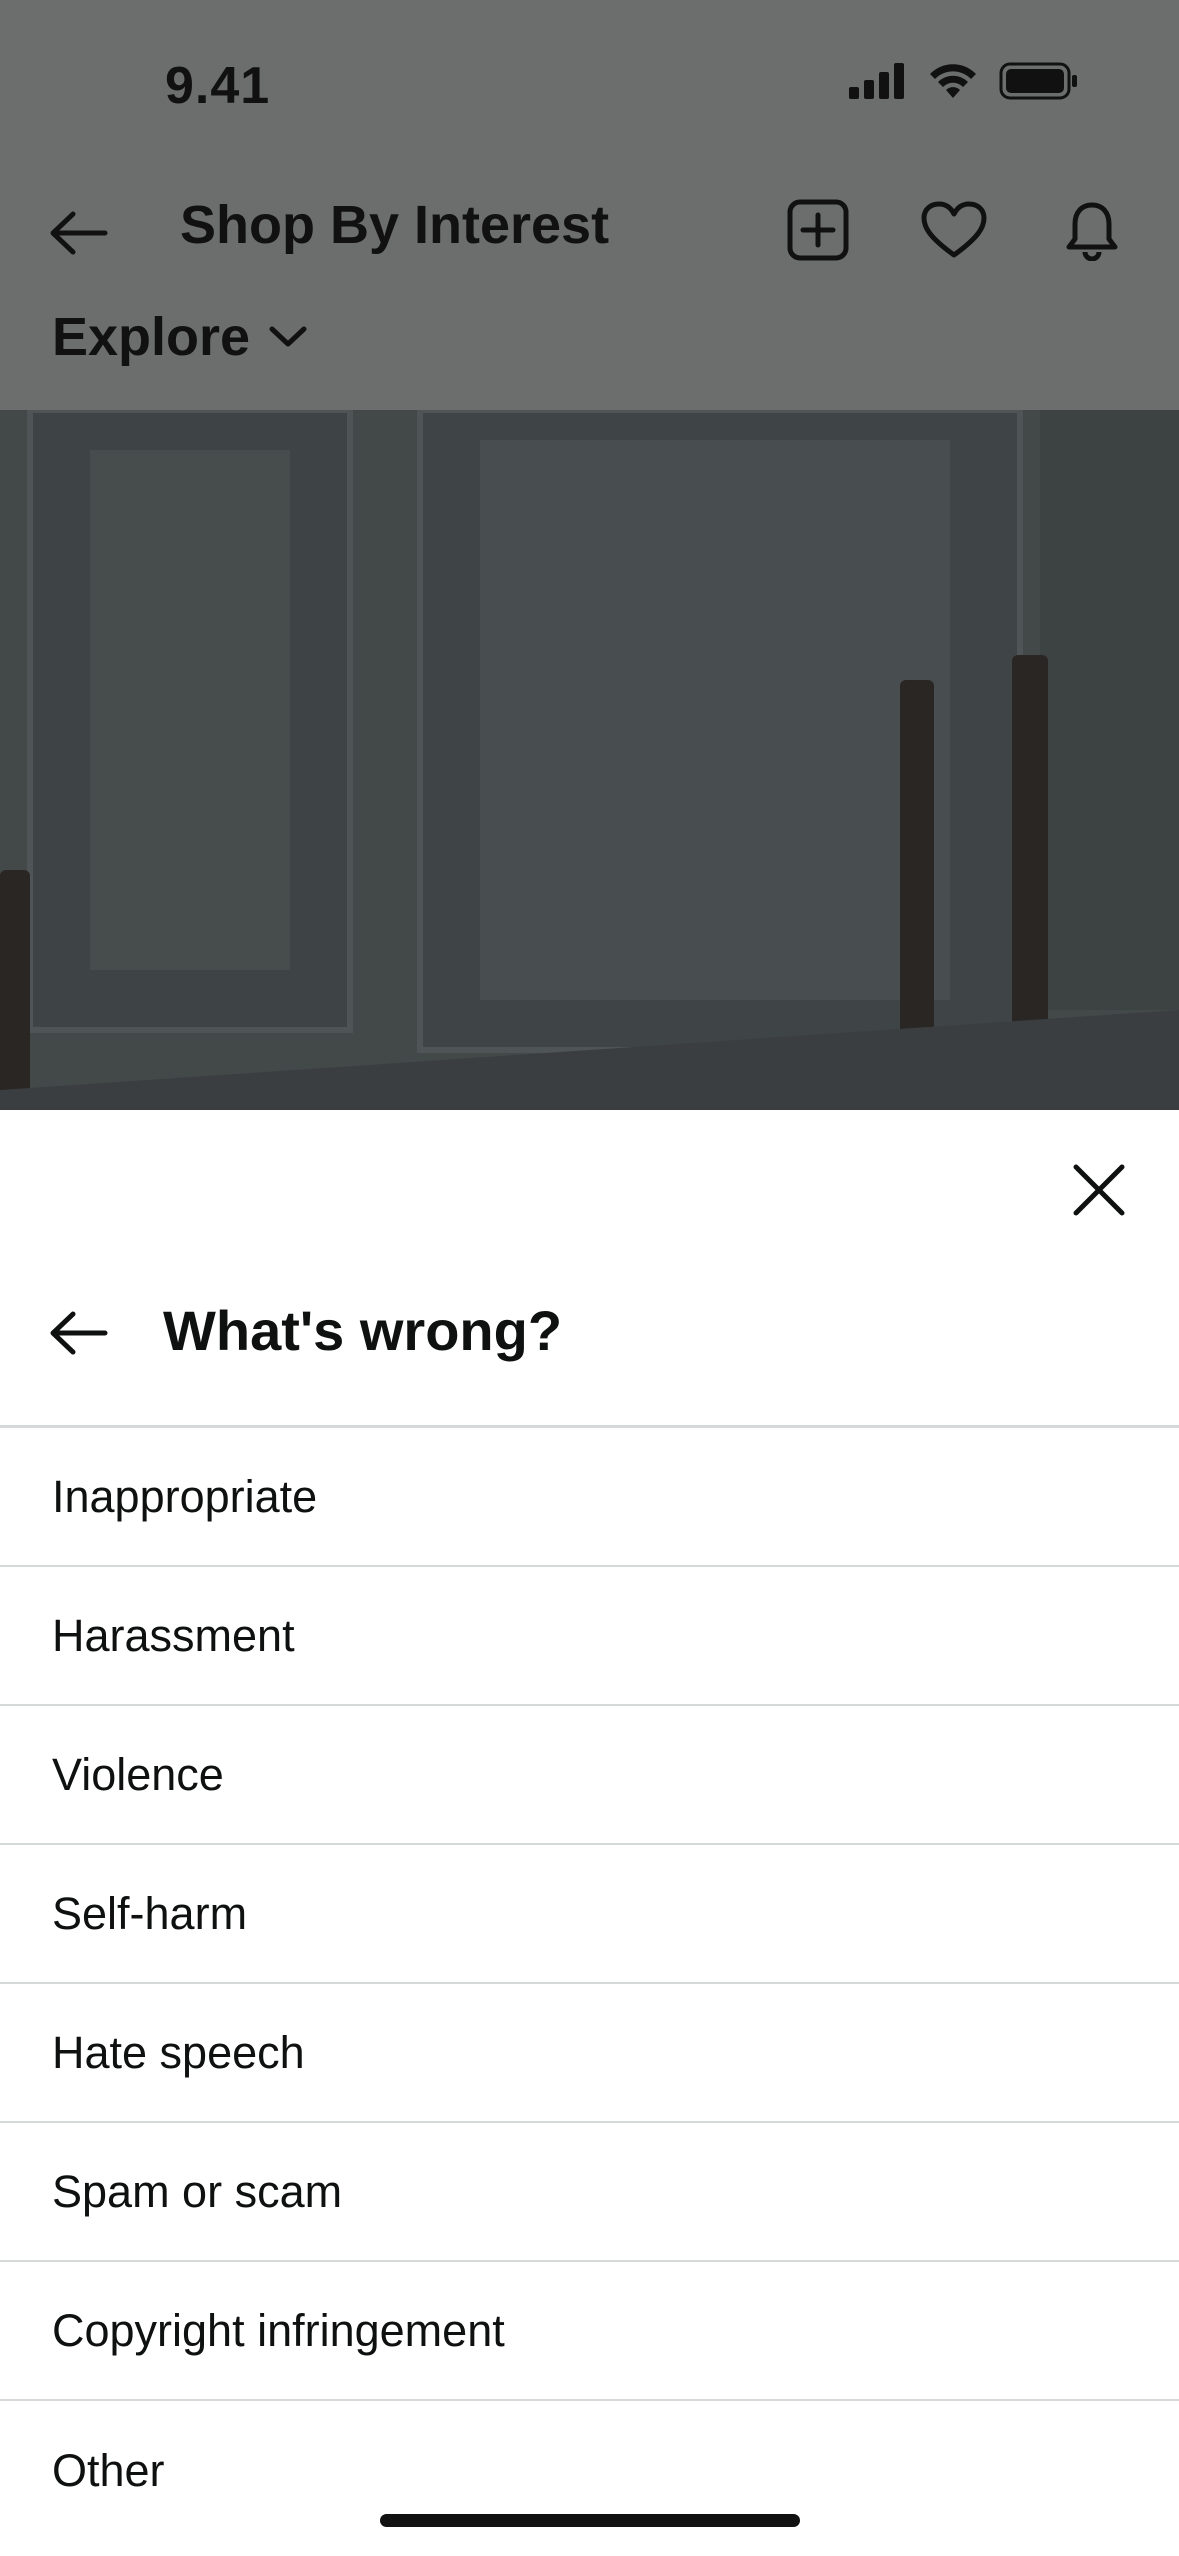 The height and width of the screenshot is (2556, 1179). What do you see at coordinates (1092, 230) in the screenshot?
I see `bell-icon` at bounding box center [1092, 230].